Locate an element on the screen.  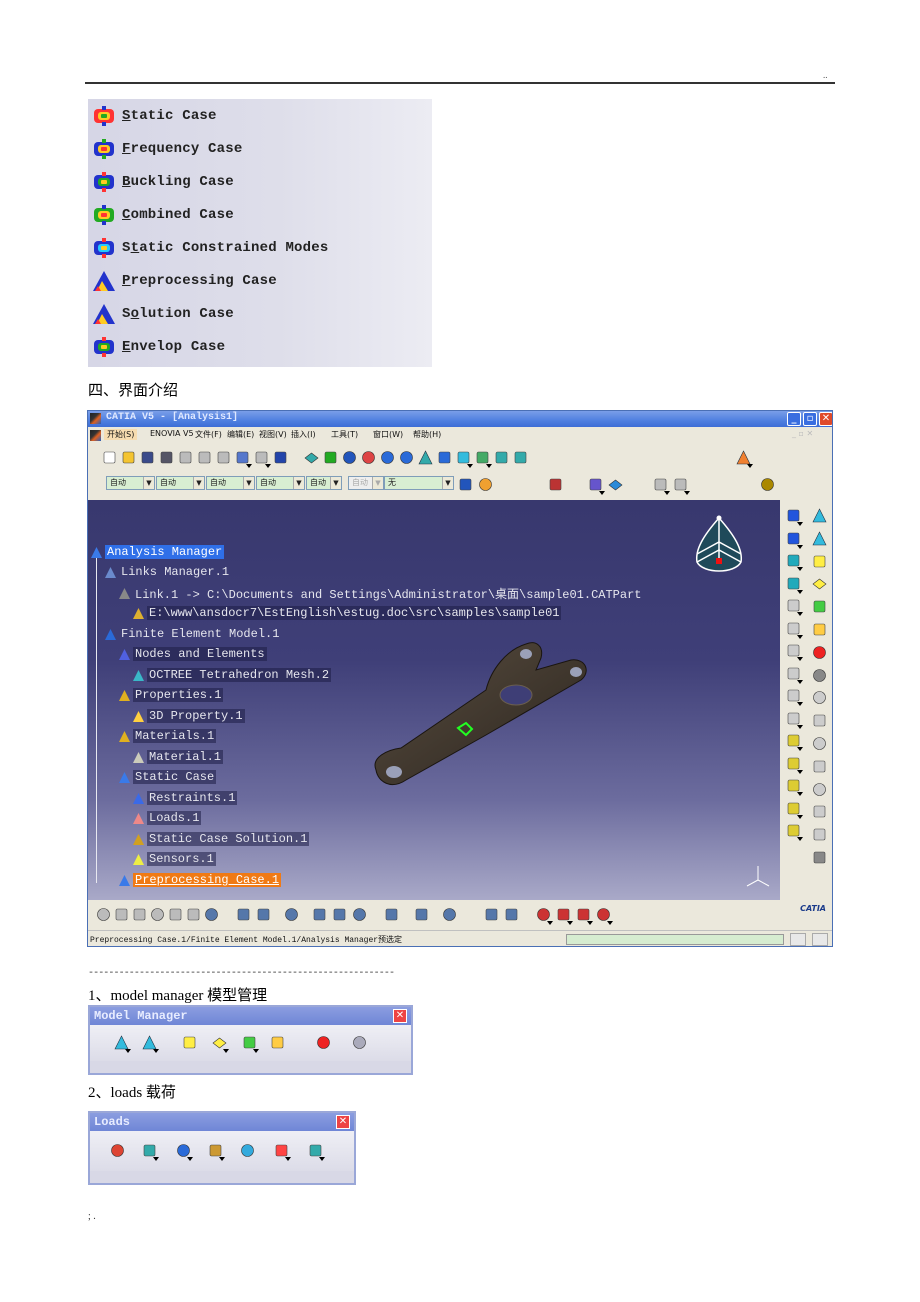
moment-icon is located at coordinates (183, 1150).